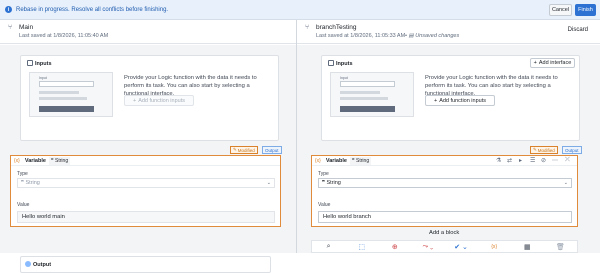  I want to click on branch-action-icon: ⤳ ⌄, so click(427, 247).